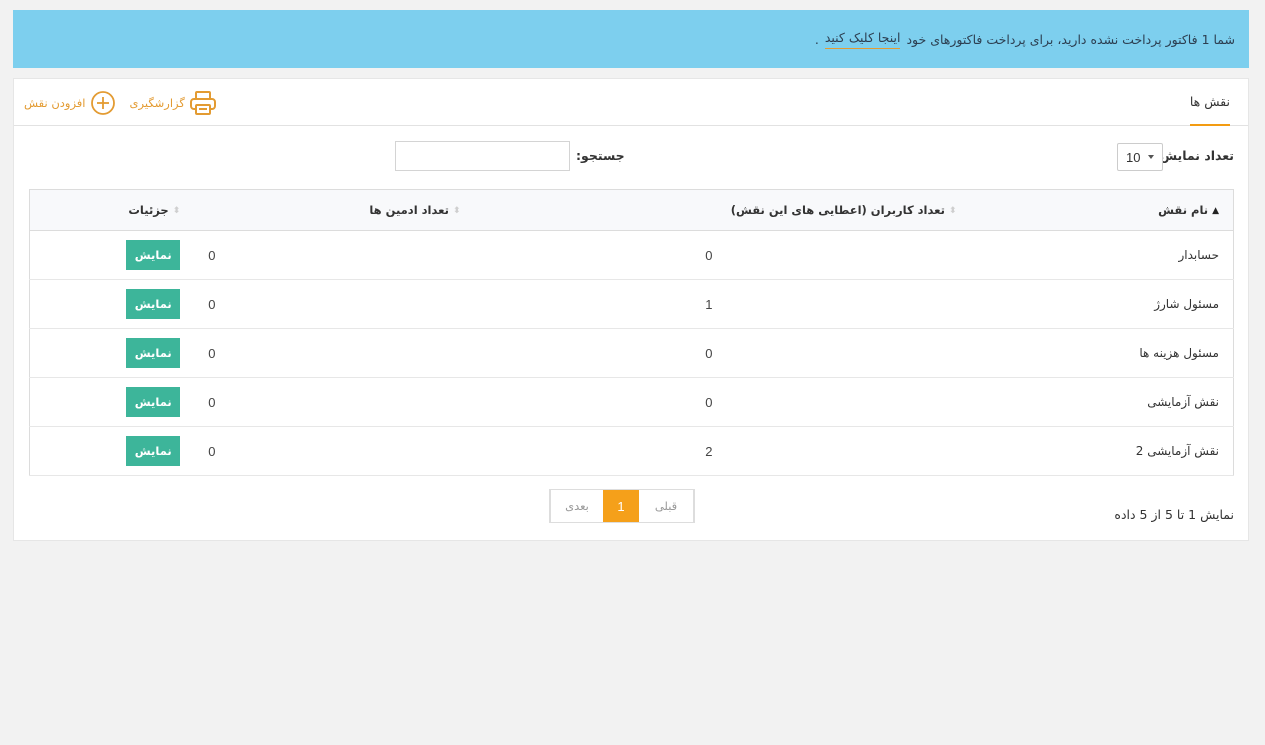  Describe the element at coordinates (157, 103) in the screenshot. I see `report-label: گزارشگیری` at that location.